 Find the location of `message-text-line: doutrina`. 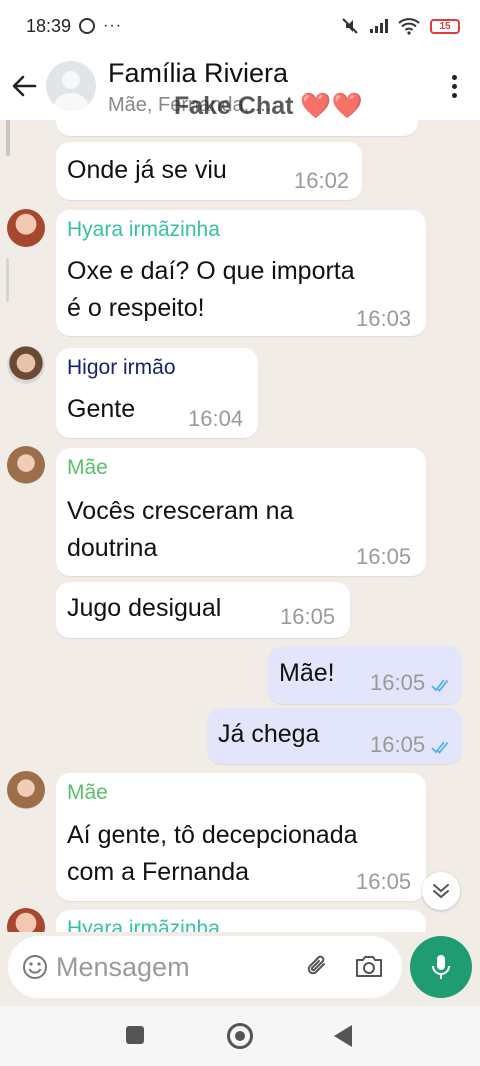

message-text-line: doutrina is located at coordinates (112, 548).